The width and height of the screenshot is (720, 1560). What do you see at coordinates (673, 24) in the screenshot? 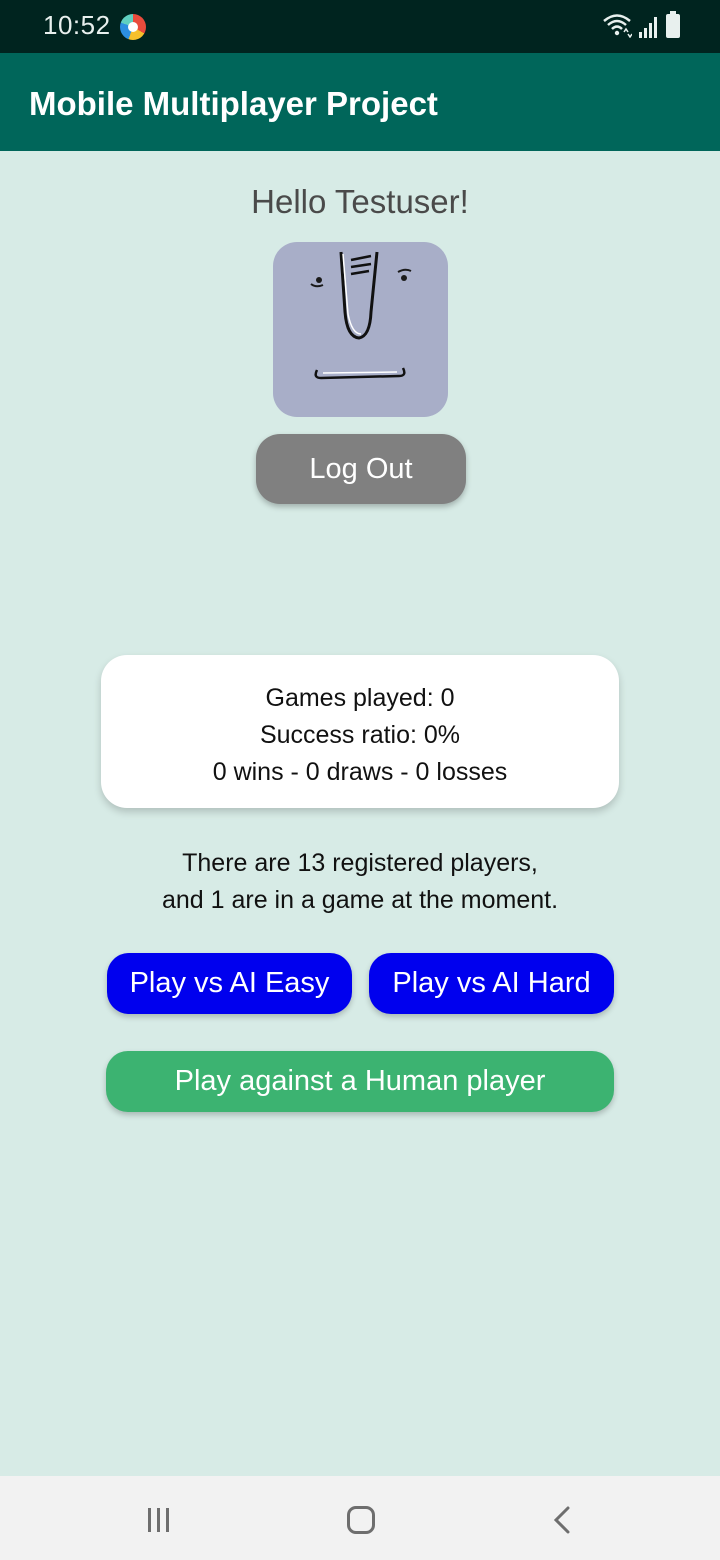
I see `battery-icon` at bounding box center [673, 24].